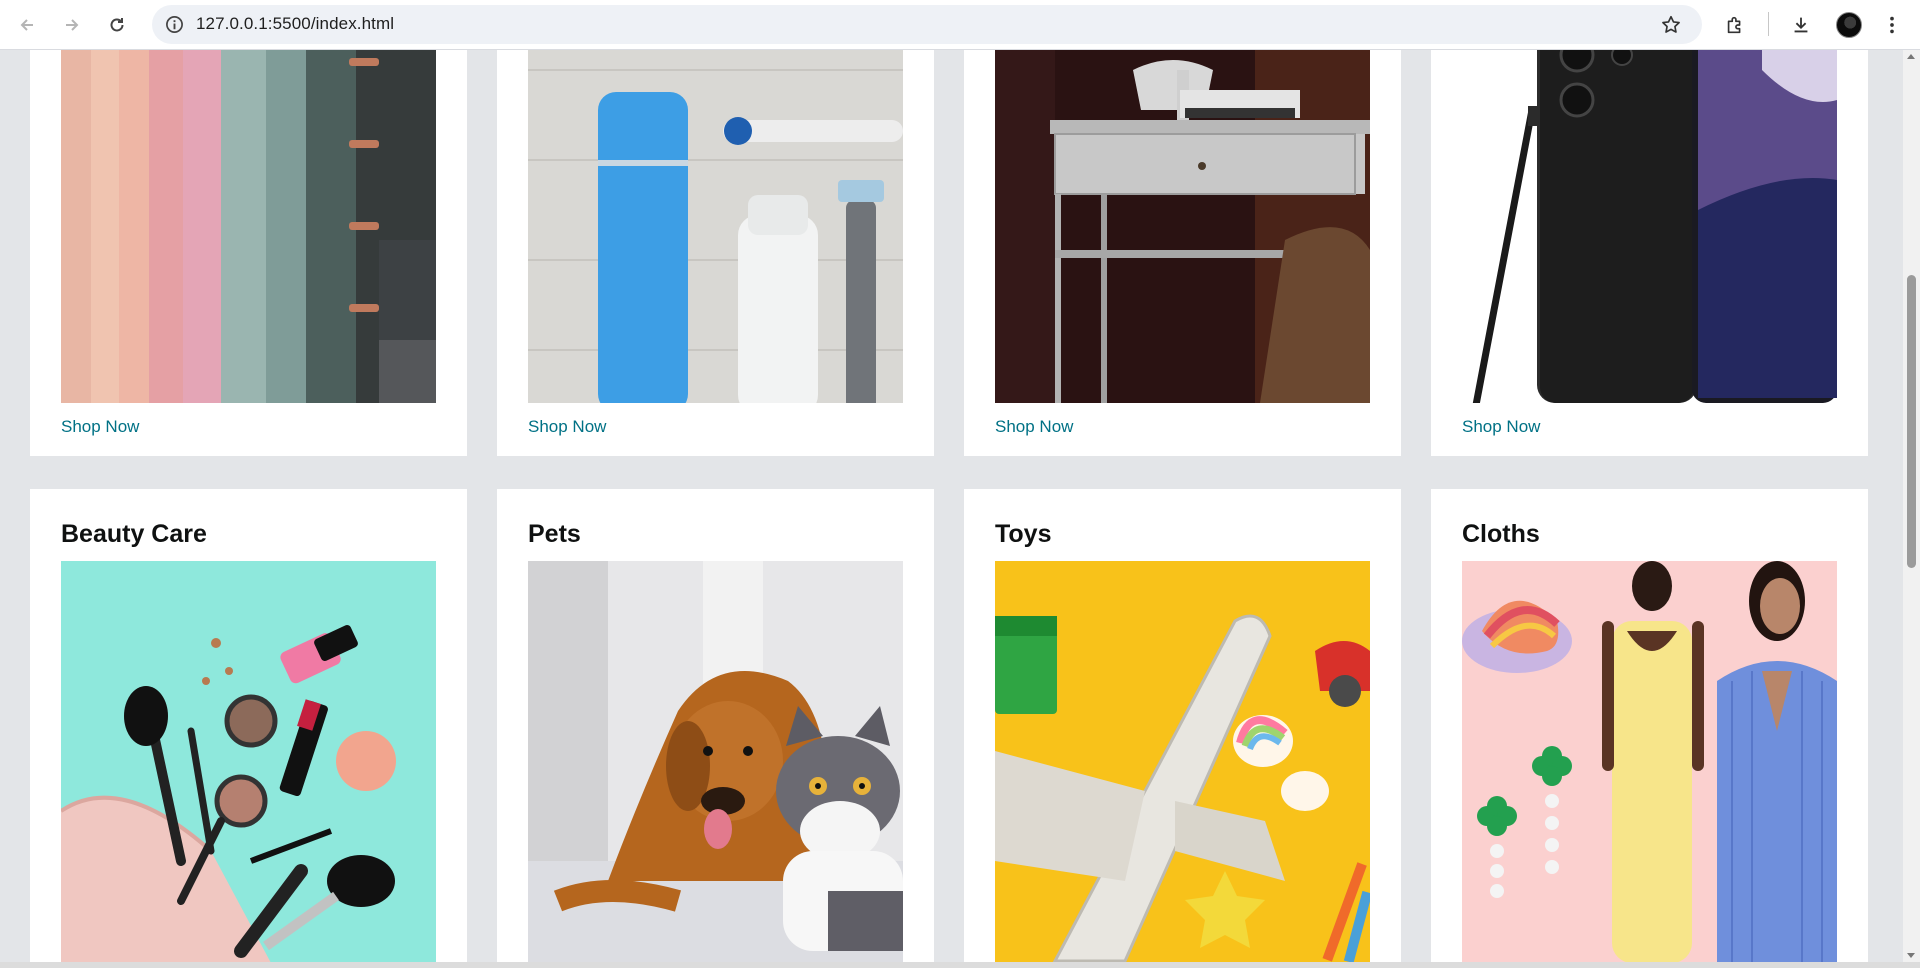 Image resolution: width=1920 pixels, height=968 pixels. I want to click on makeup-image, so click(248, 761).